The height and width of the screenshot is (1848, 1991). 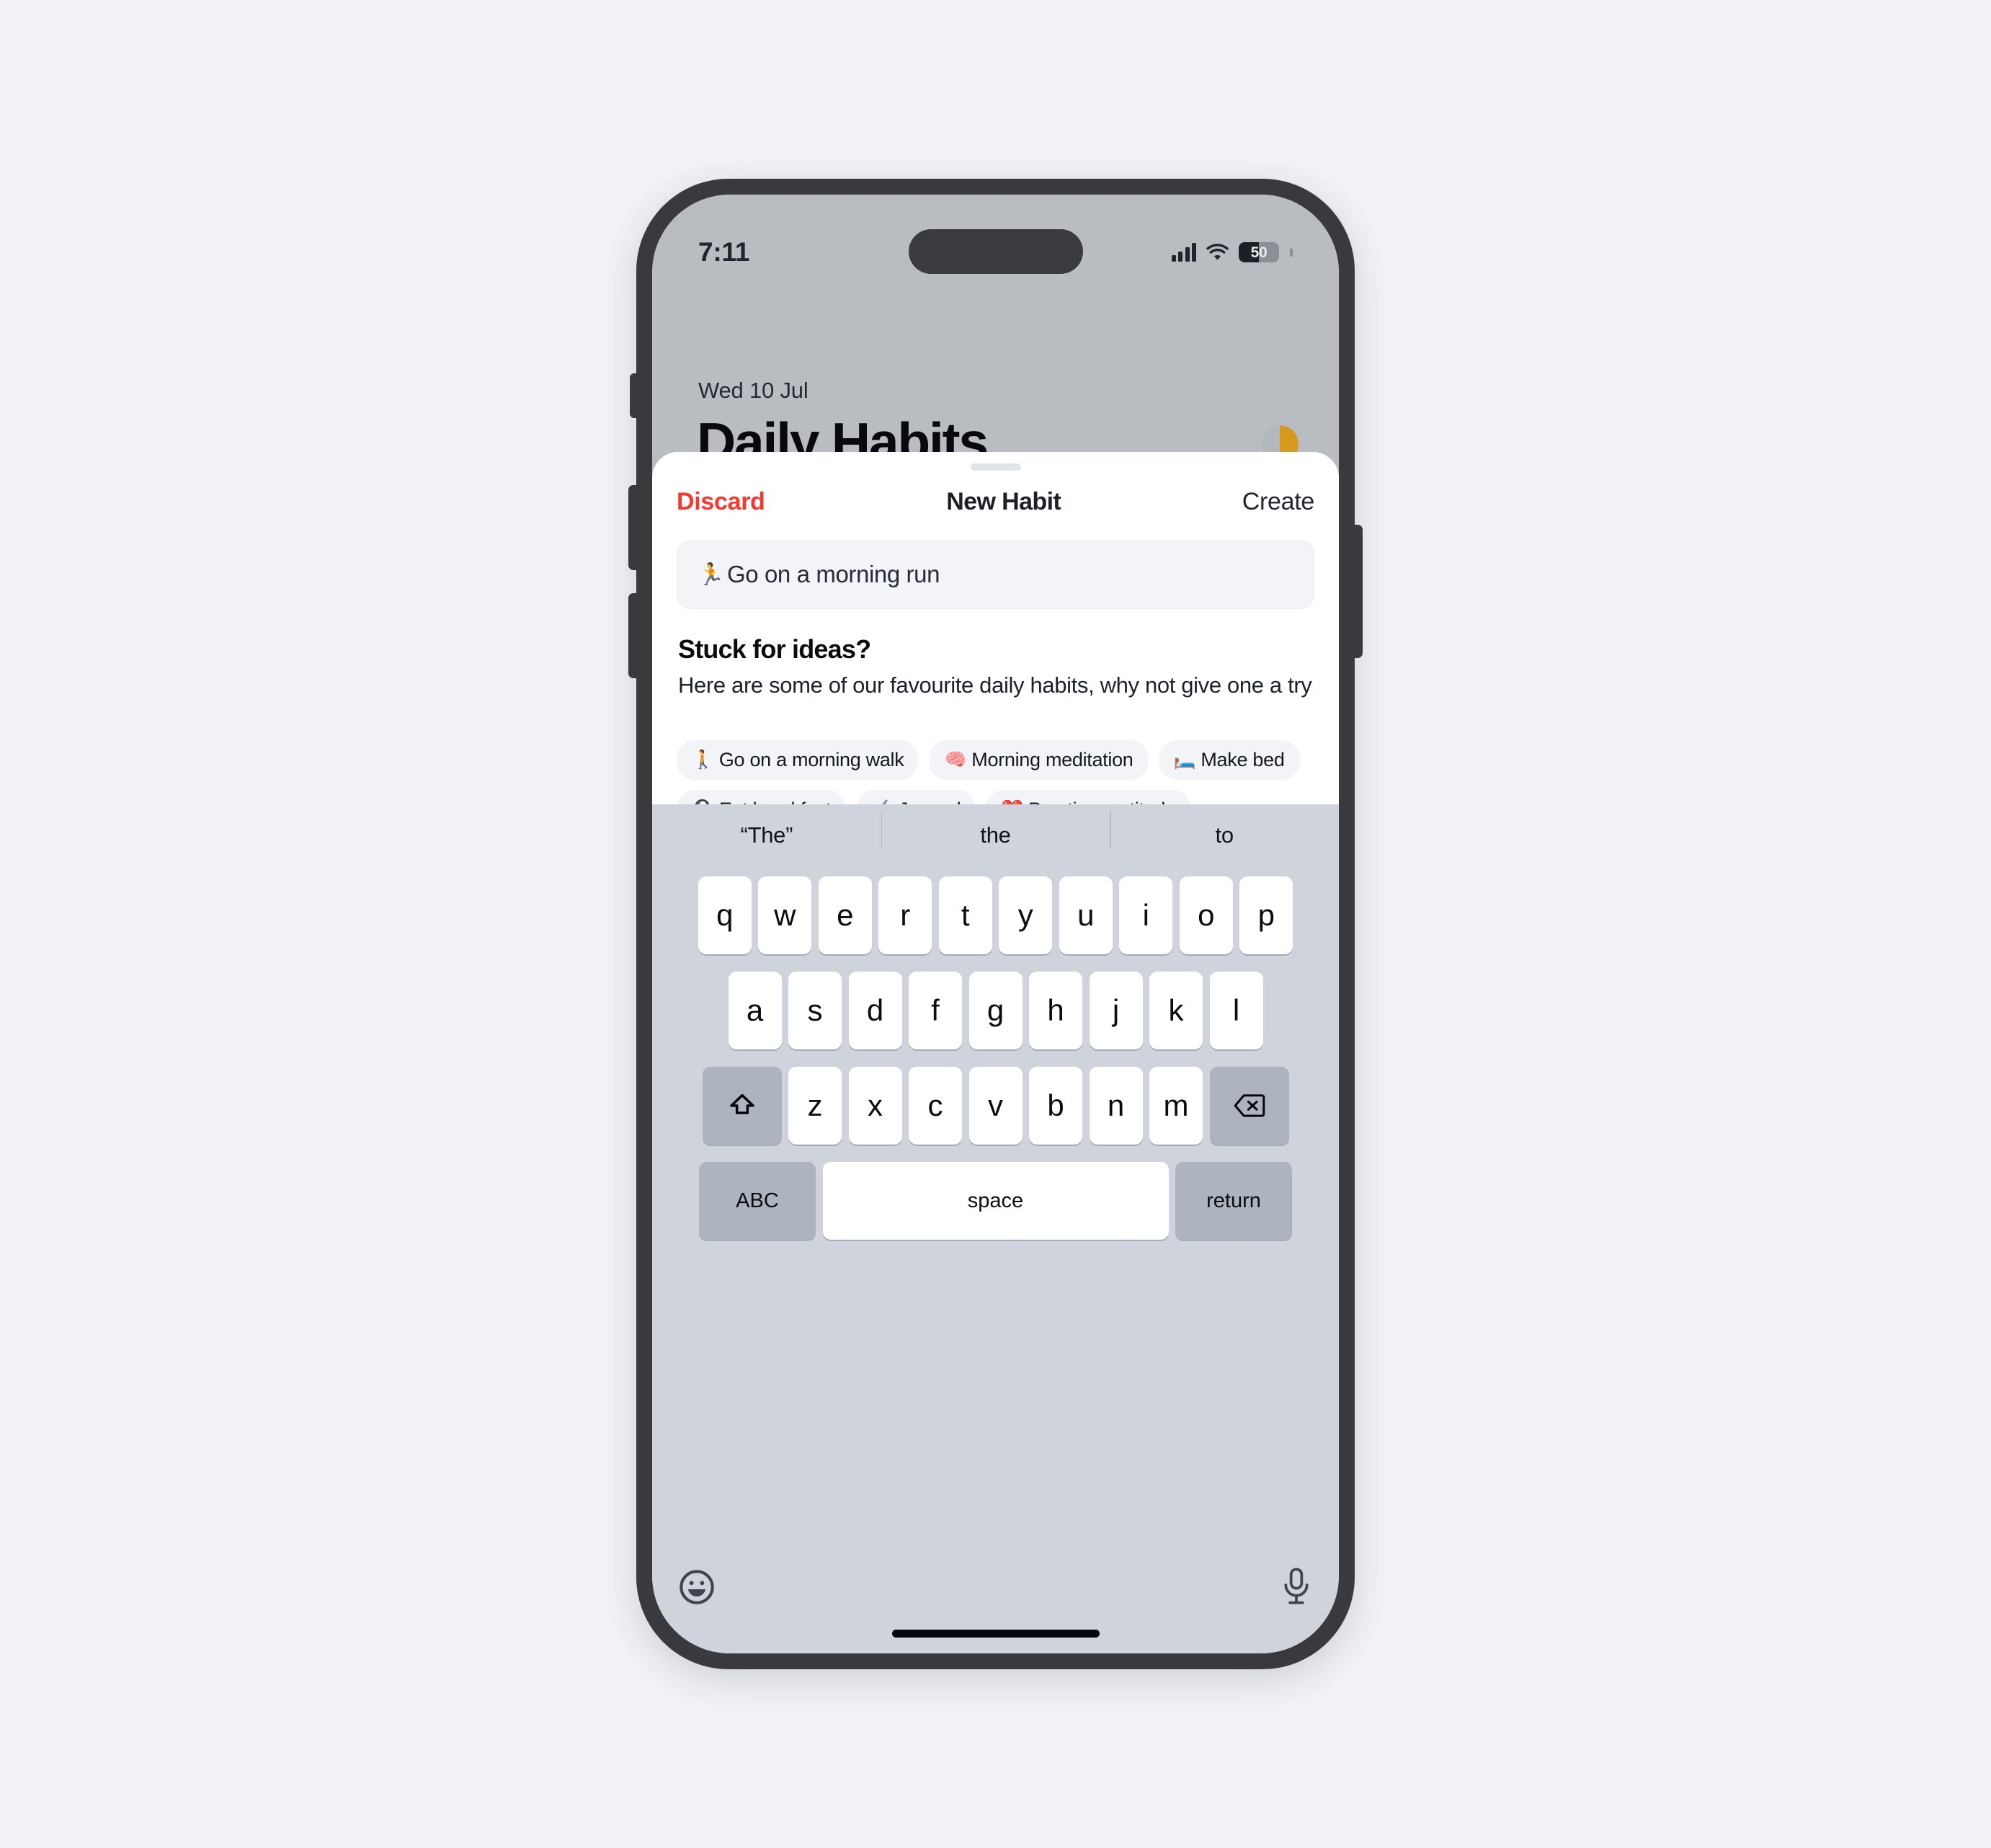 I want to click on cellular-bars-icon, so click(x=1183, y=252).